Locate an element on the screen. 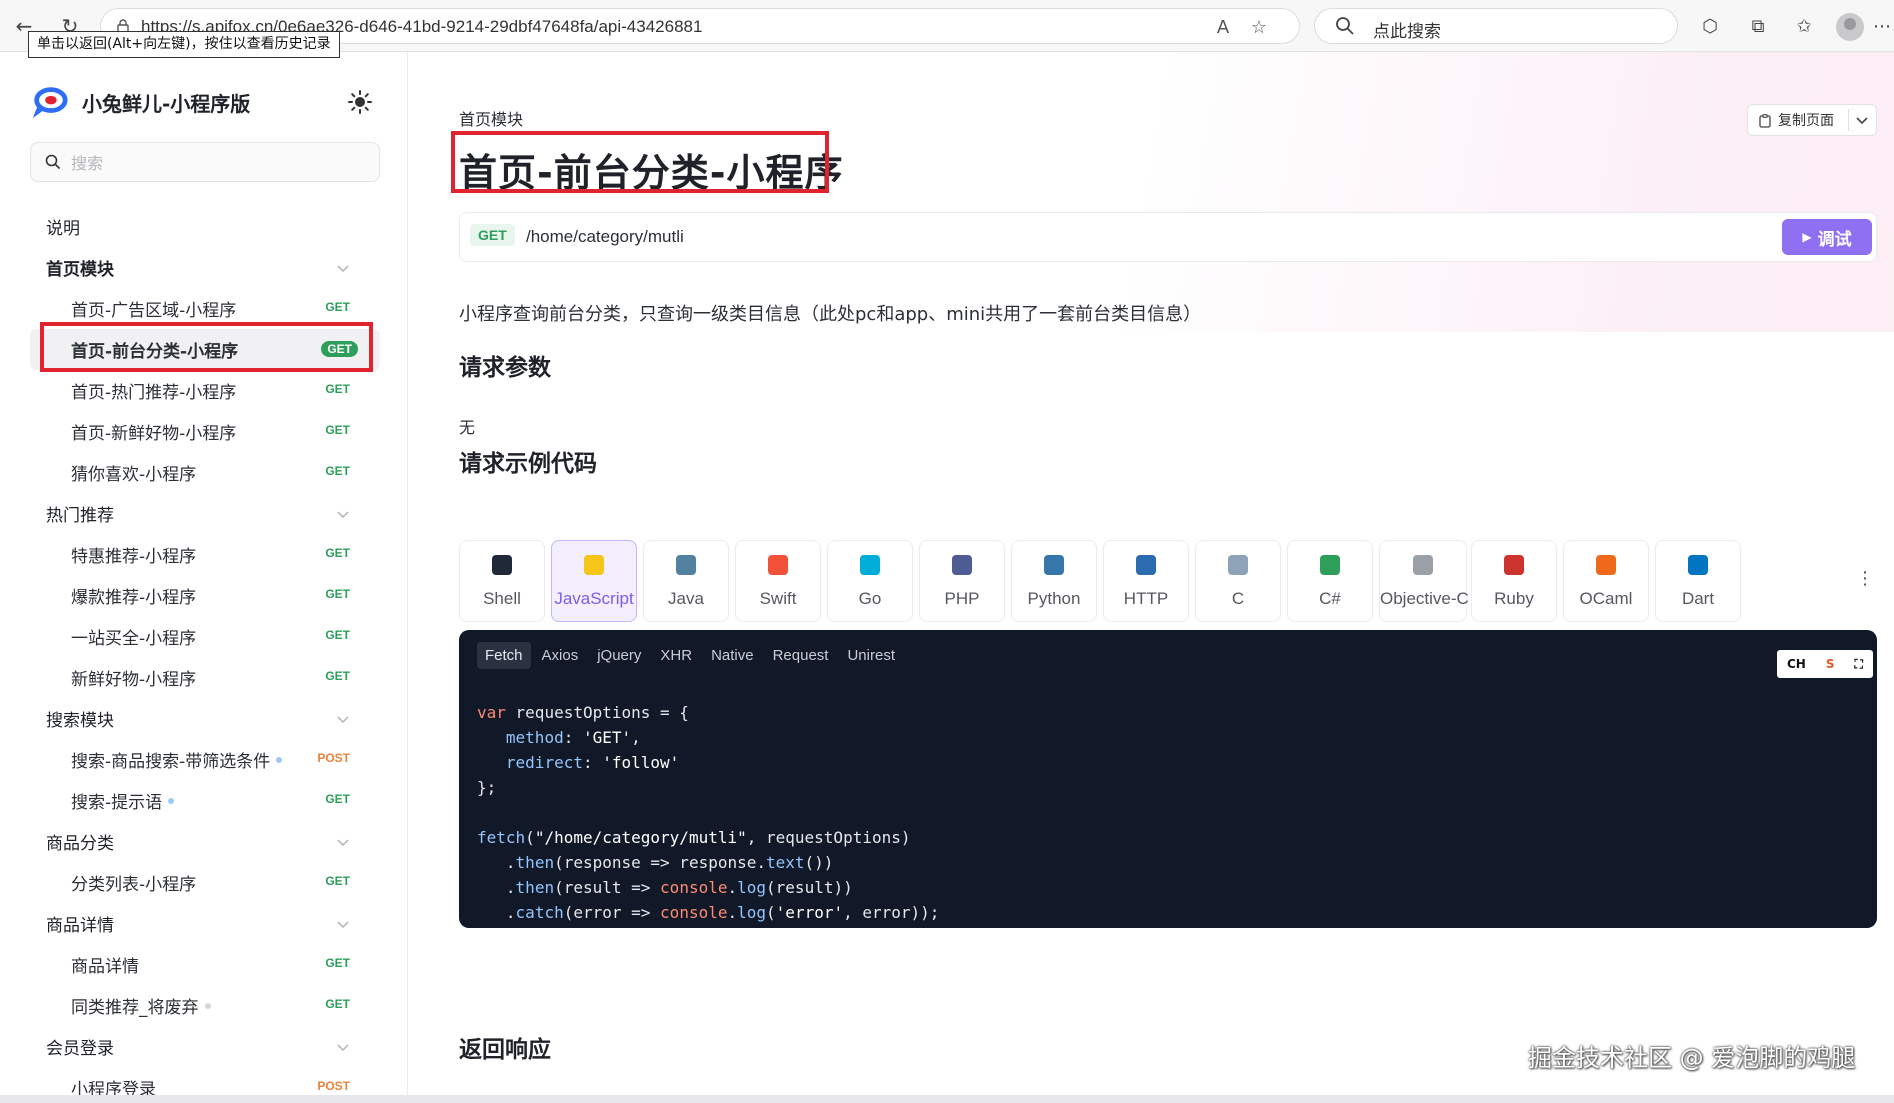 The image size is (1894, 1103). language-tab: HTTP is located at coordinates (1146, 581).